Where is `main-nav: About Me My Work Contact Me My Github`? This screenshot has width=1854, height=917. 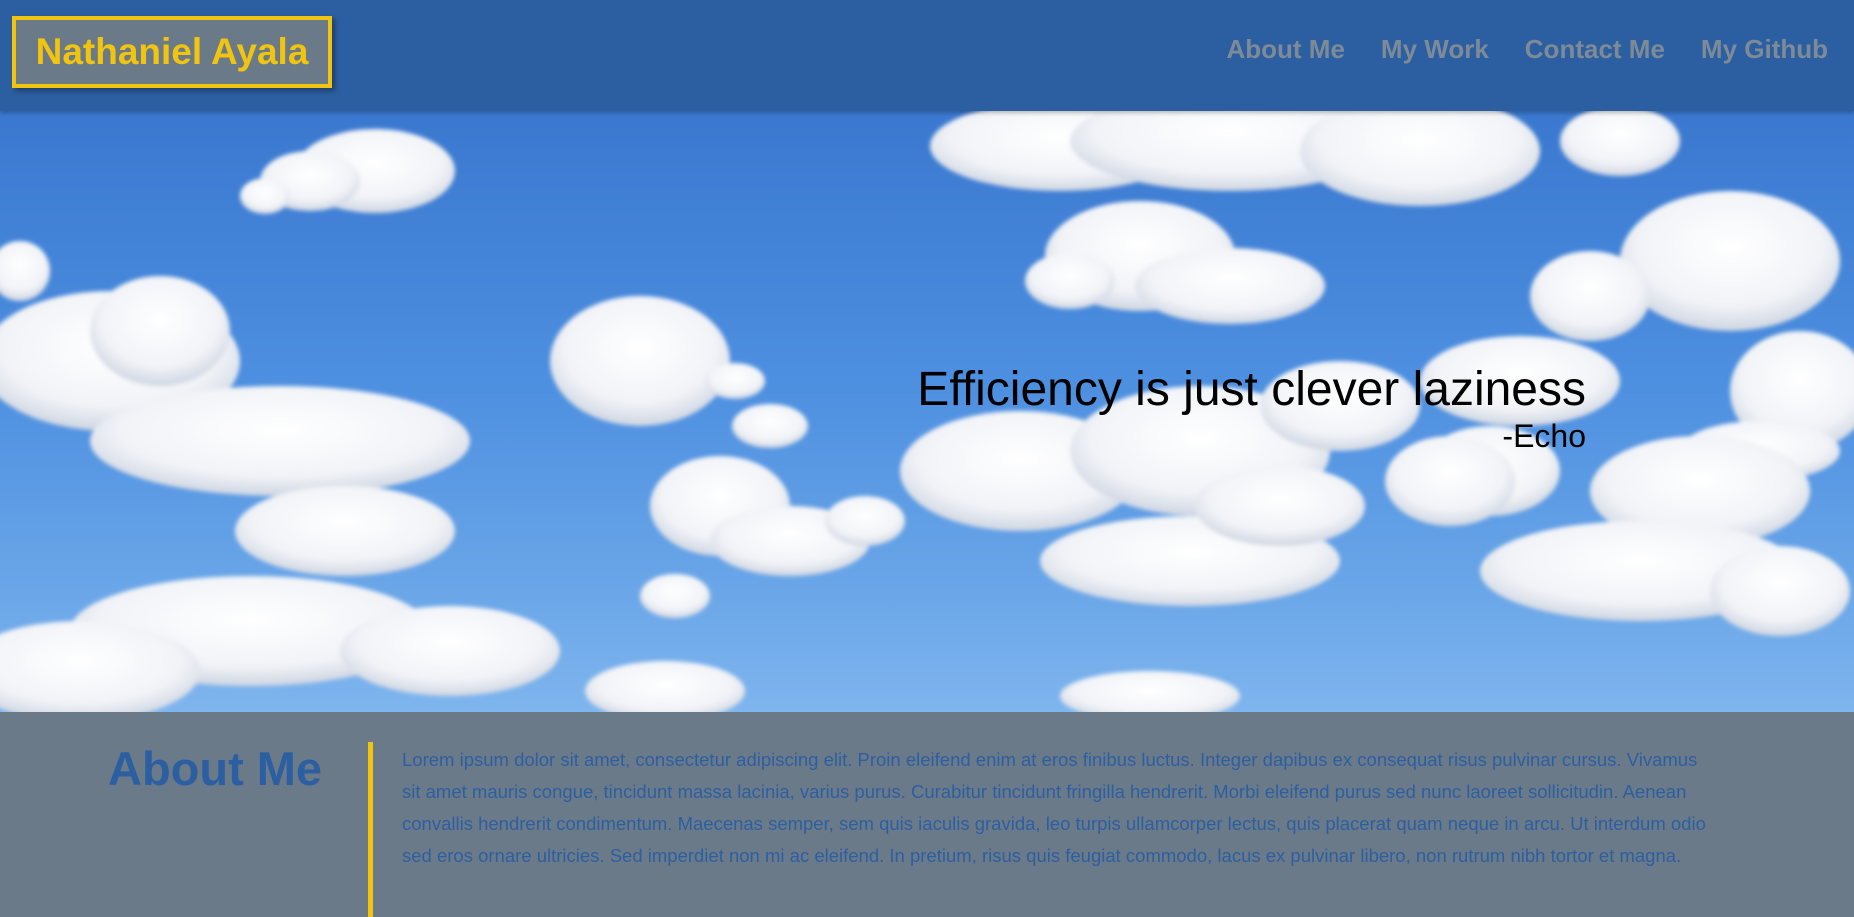 main-nav: About Me My Work Contact Me My Github is located at coordinates (1527, 49).